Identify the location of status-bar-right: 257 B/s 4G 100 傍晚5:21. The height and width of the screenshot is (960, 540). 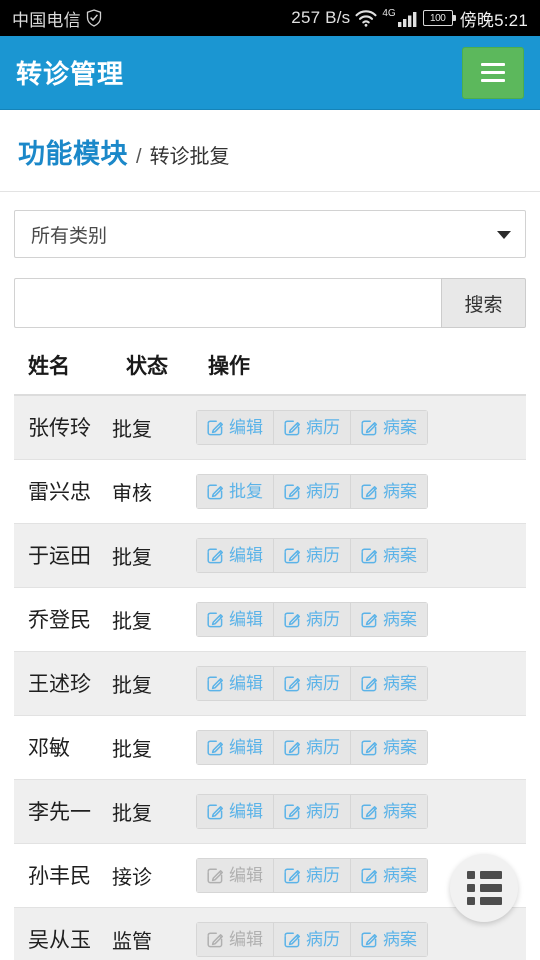
(409, 18).